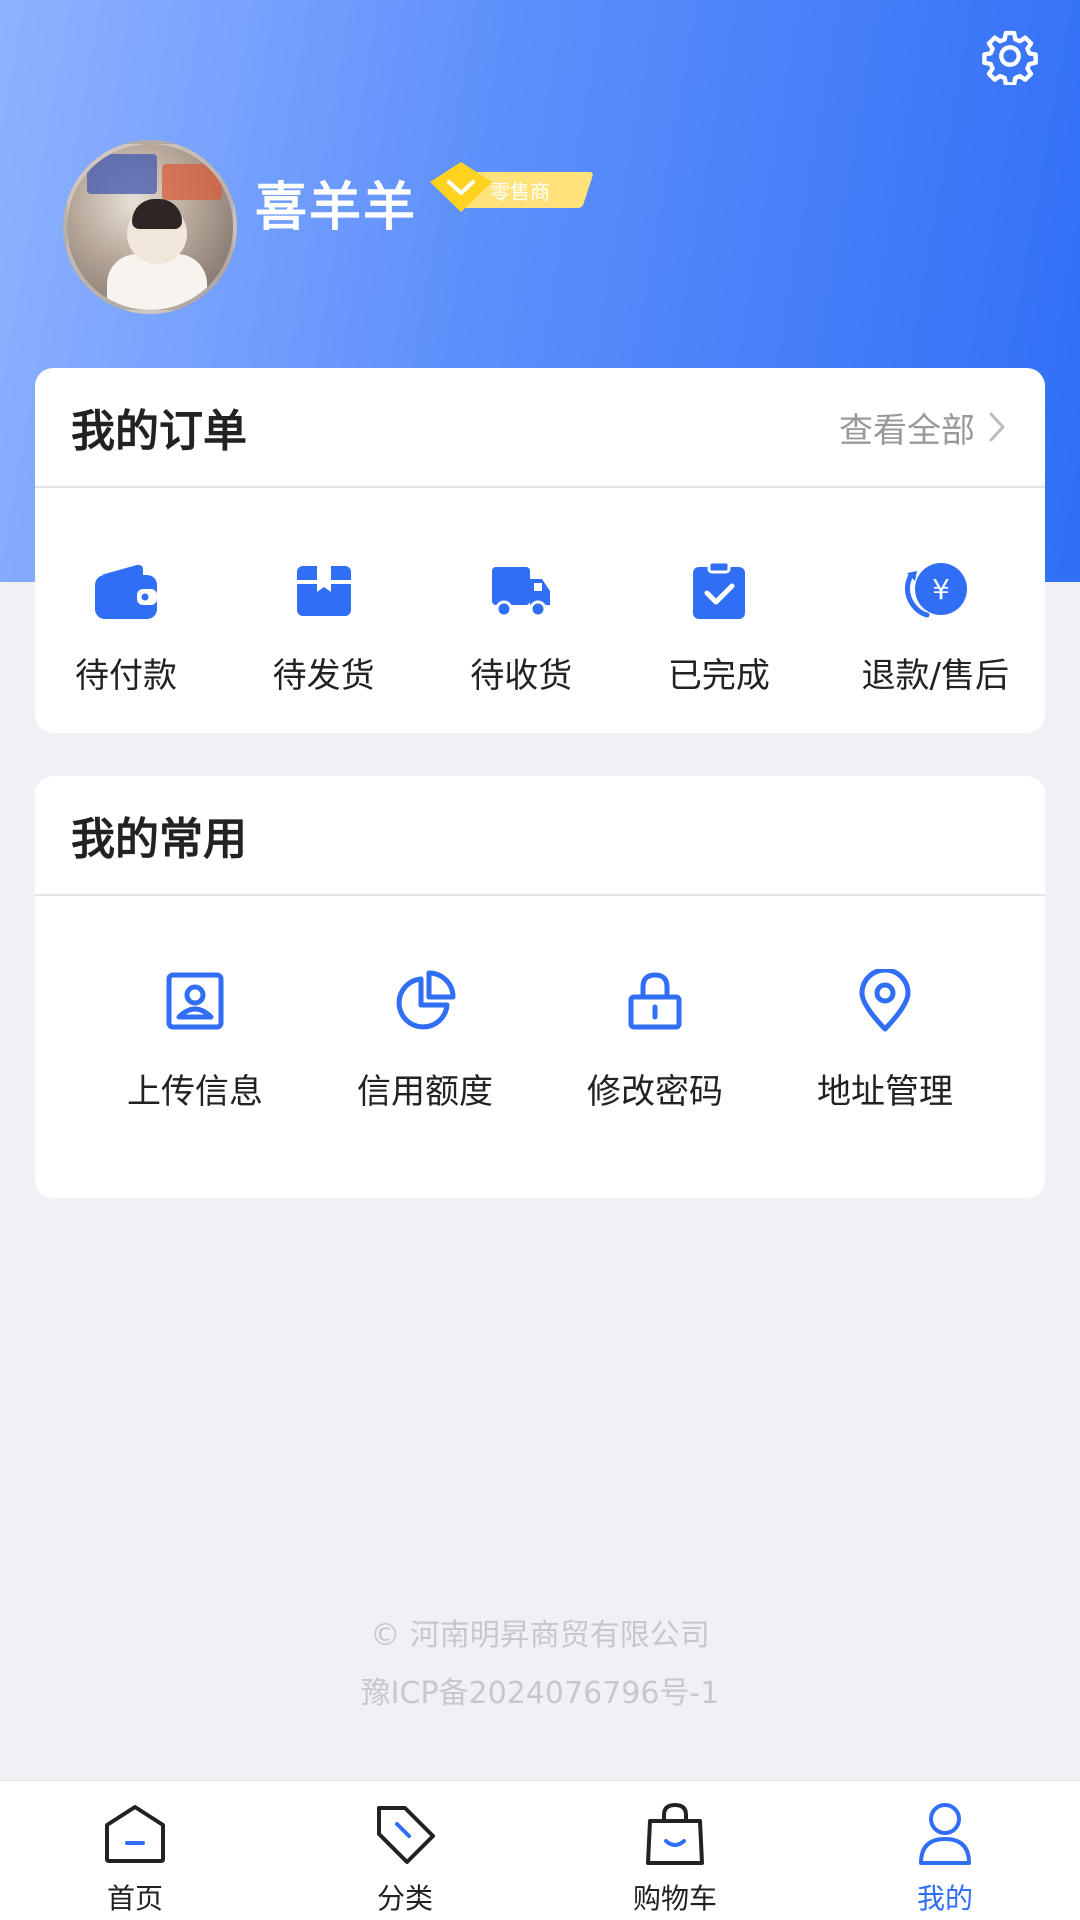 Image resolution: width=1080 pixels, height=1920 pixels. I want to click on upload-info-button: 上传信息, so click(195, 1039).